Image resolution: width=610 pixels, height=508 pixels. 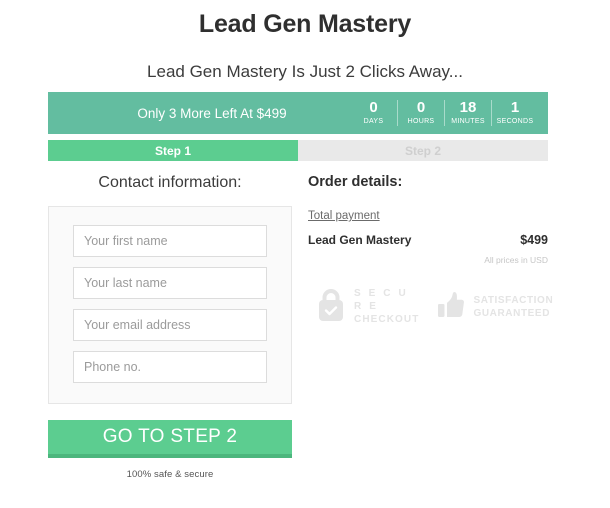 I want to click on timer-value-seconds: 1, so click(x=515, y=107).